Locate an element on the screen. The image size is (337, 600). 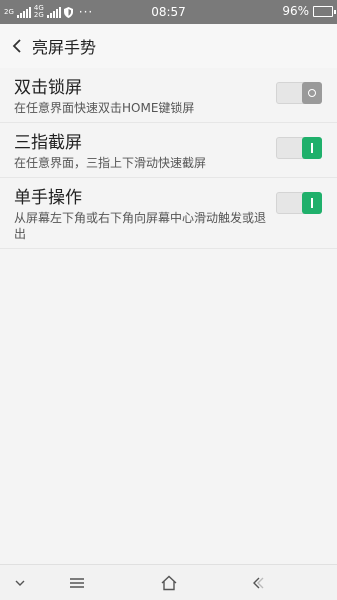
page-title: 亮屏手势 is located at coordinates (64, 47).